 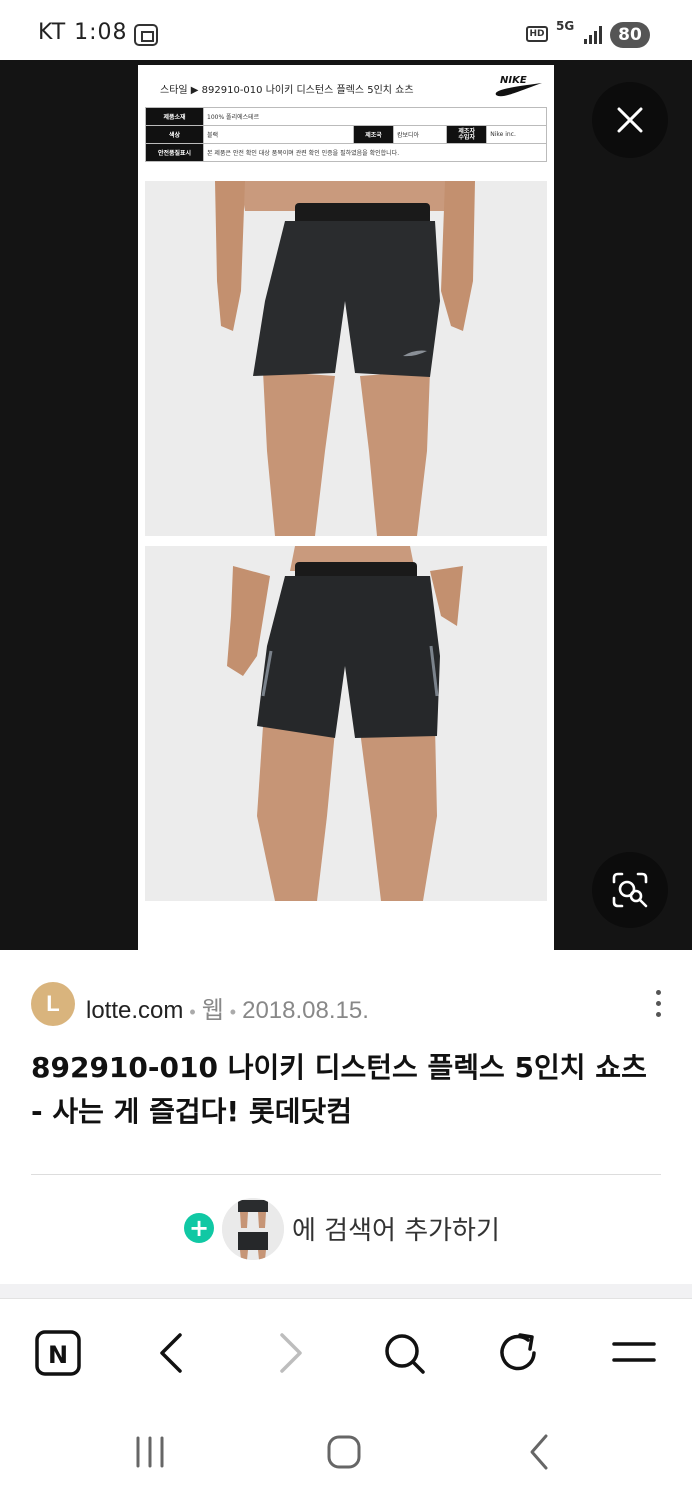 What do you see at coordinates (346, 1291) in the screenshot?
I see `section-separator` at bounding box center [346, 1291].